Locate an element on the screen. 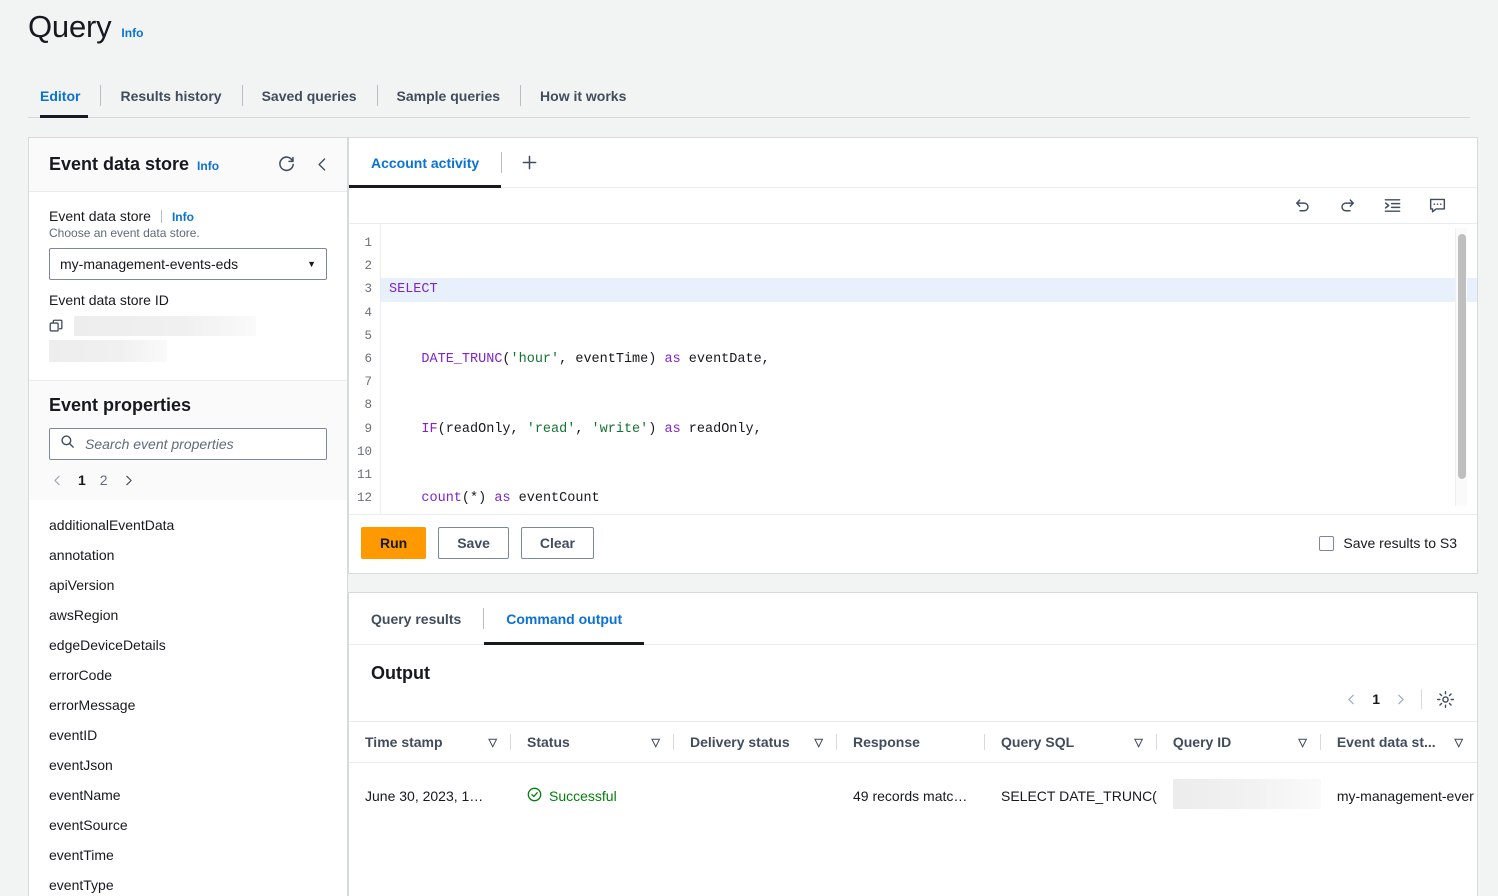 Image resolution: width=1498 pixels, height=896 pixels. editor-toolbar is located at coordinates (913, 206).